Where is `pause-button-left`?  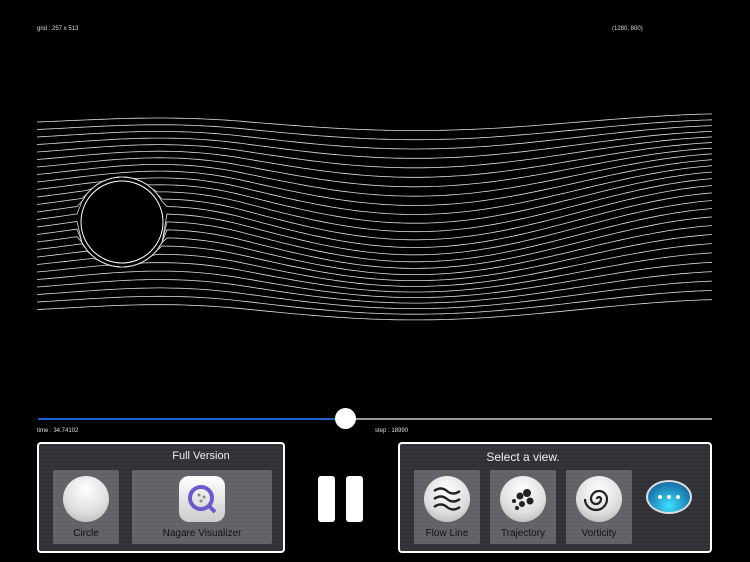 pause-button-left is located at coordinates (326, 499).